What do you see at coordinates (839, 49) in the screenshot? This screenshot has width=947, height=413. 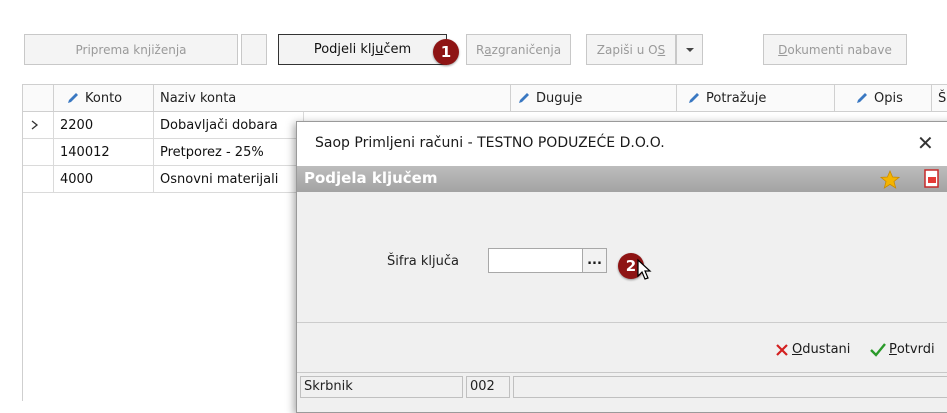 I see `dokumenti-b: okumenti nabave` at bounding box center [839, 49].